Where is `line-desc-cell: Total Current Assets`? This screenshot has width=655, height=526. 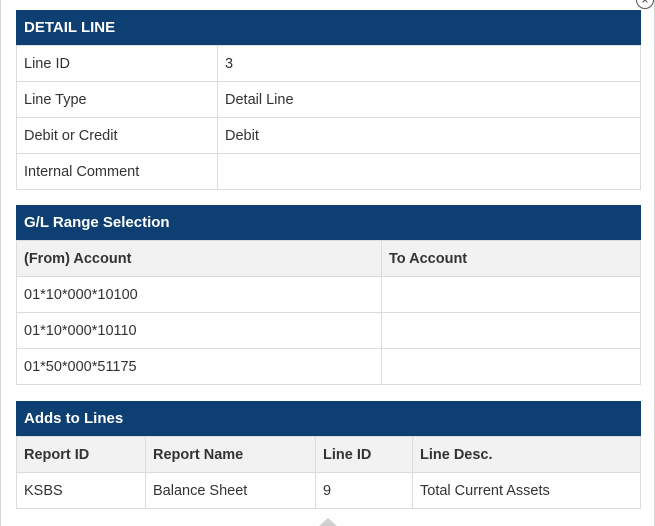 line-desc-cell: Total Current Assets is located at coordinates (526, 490).